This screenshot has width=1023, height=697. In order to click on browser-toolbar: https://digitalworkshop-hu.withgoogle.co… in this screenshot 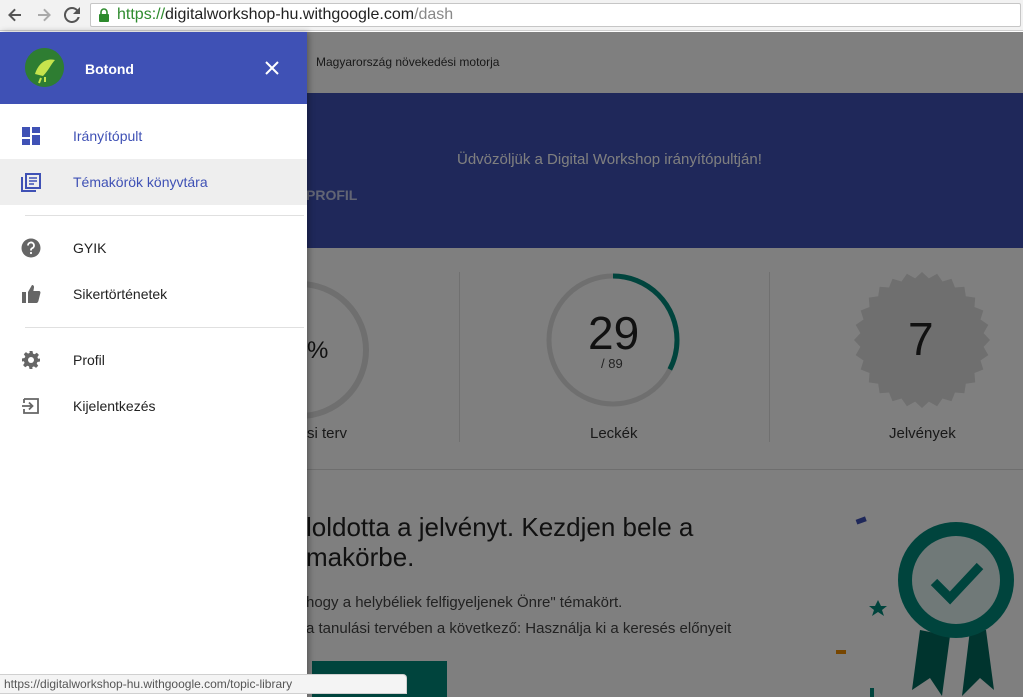, I will do `click(511, 15)`.